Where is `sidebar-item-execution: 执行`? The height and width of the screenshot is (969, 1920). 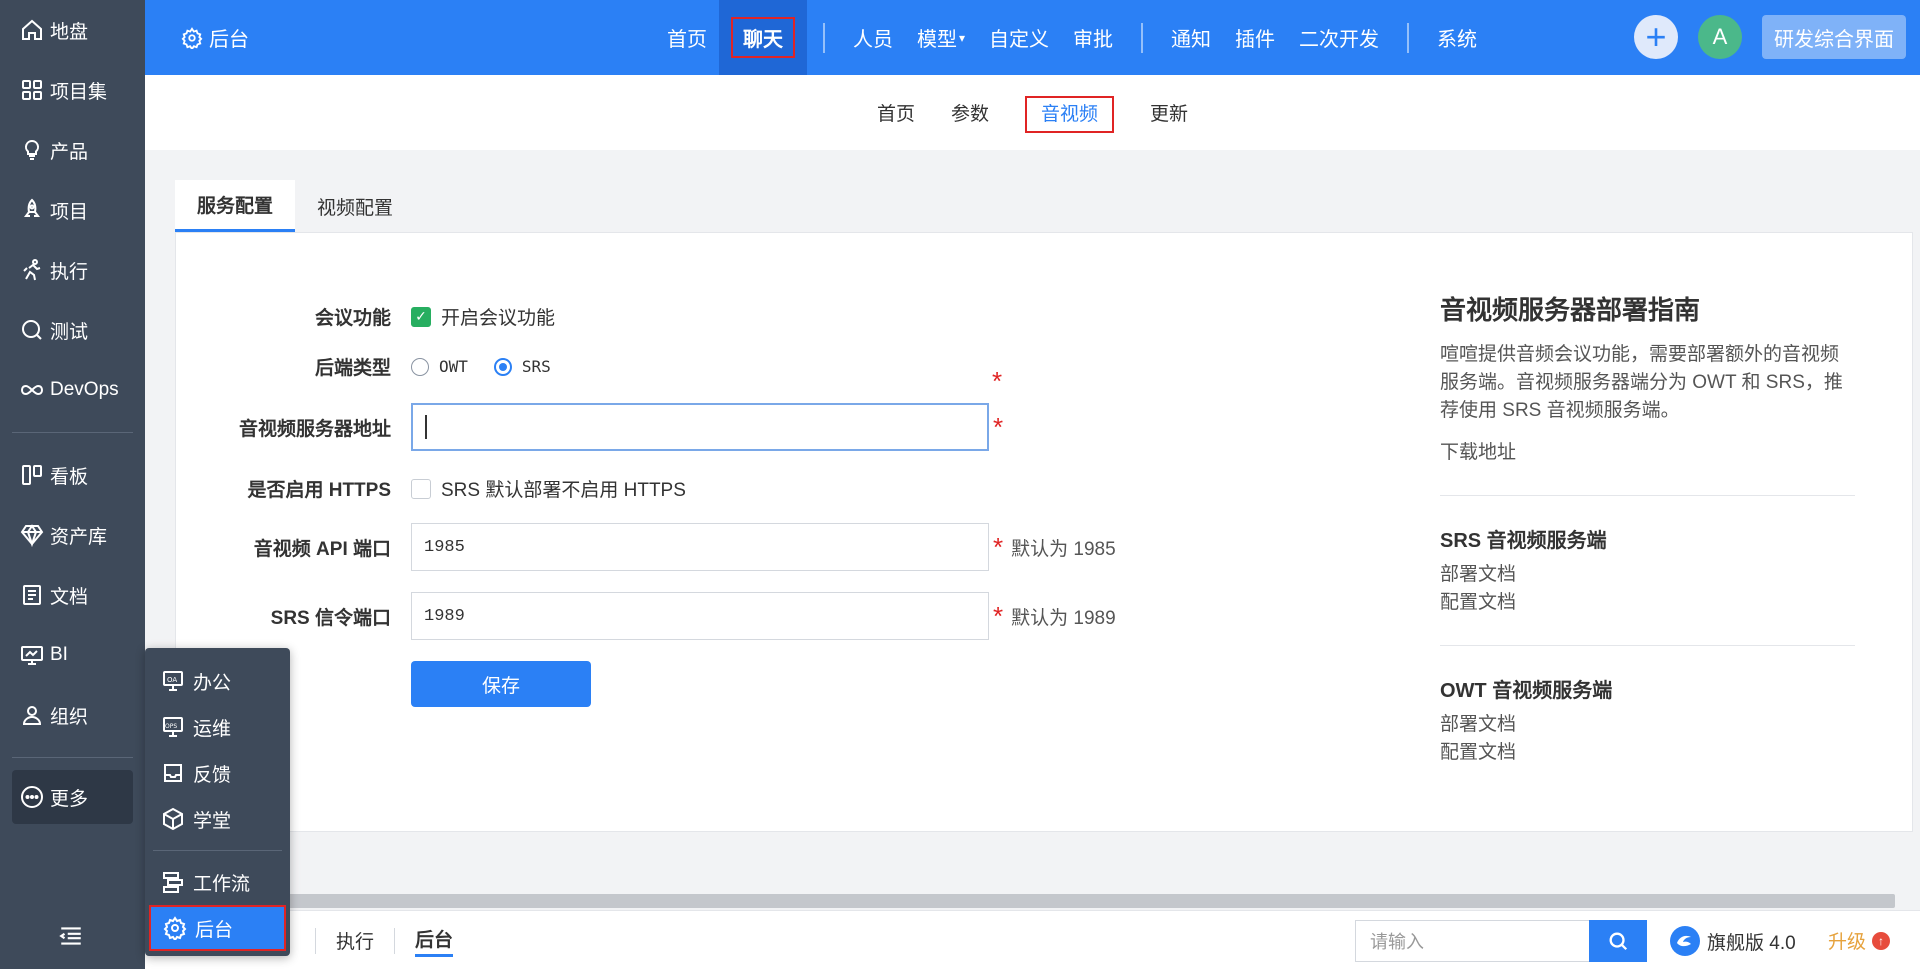
sidebar-item-execution: 执行 is located at coordinates (72, 270).